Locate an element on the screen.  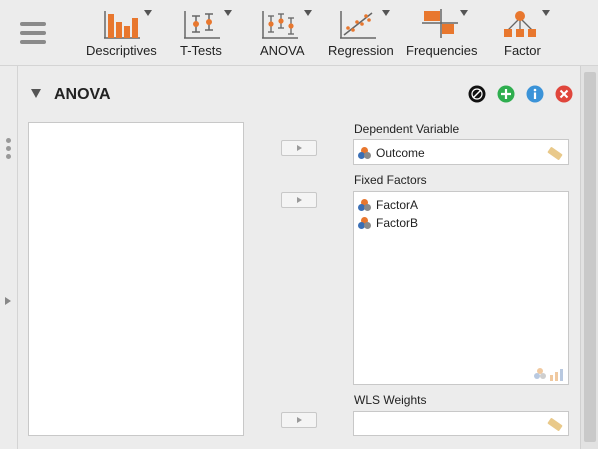
dependent-variable-label: Dependent Variable is located at coordinates (407, 129).